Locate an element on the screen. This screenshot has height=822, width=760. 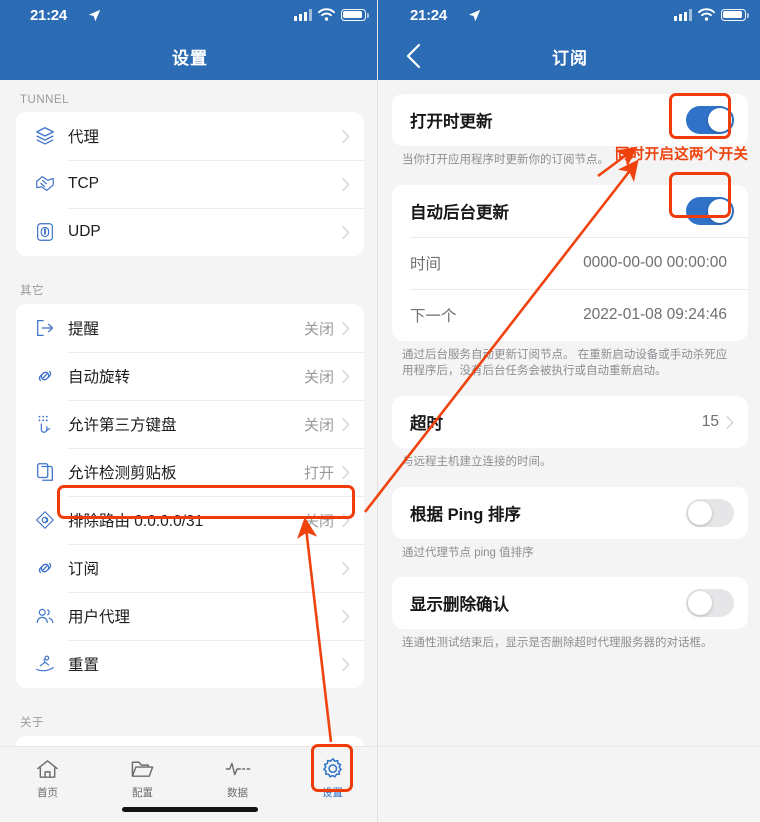
route-icon is located at coordinates (45, 520).